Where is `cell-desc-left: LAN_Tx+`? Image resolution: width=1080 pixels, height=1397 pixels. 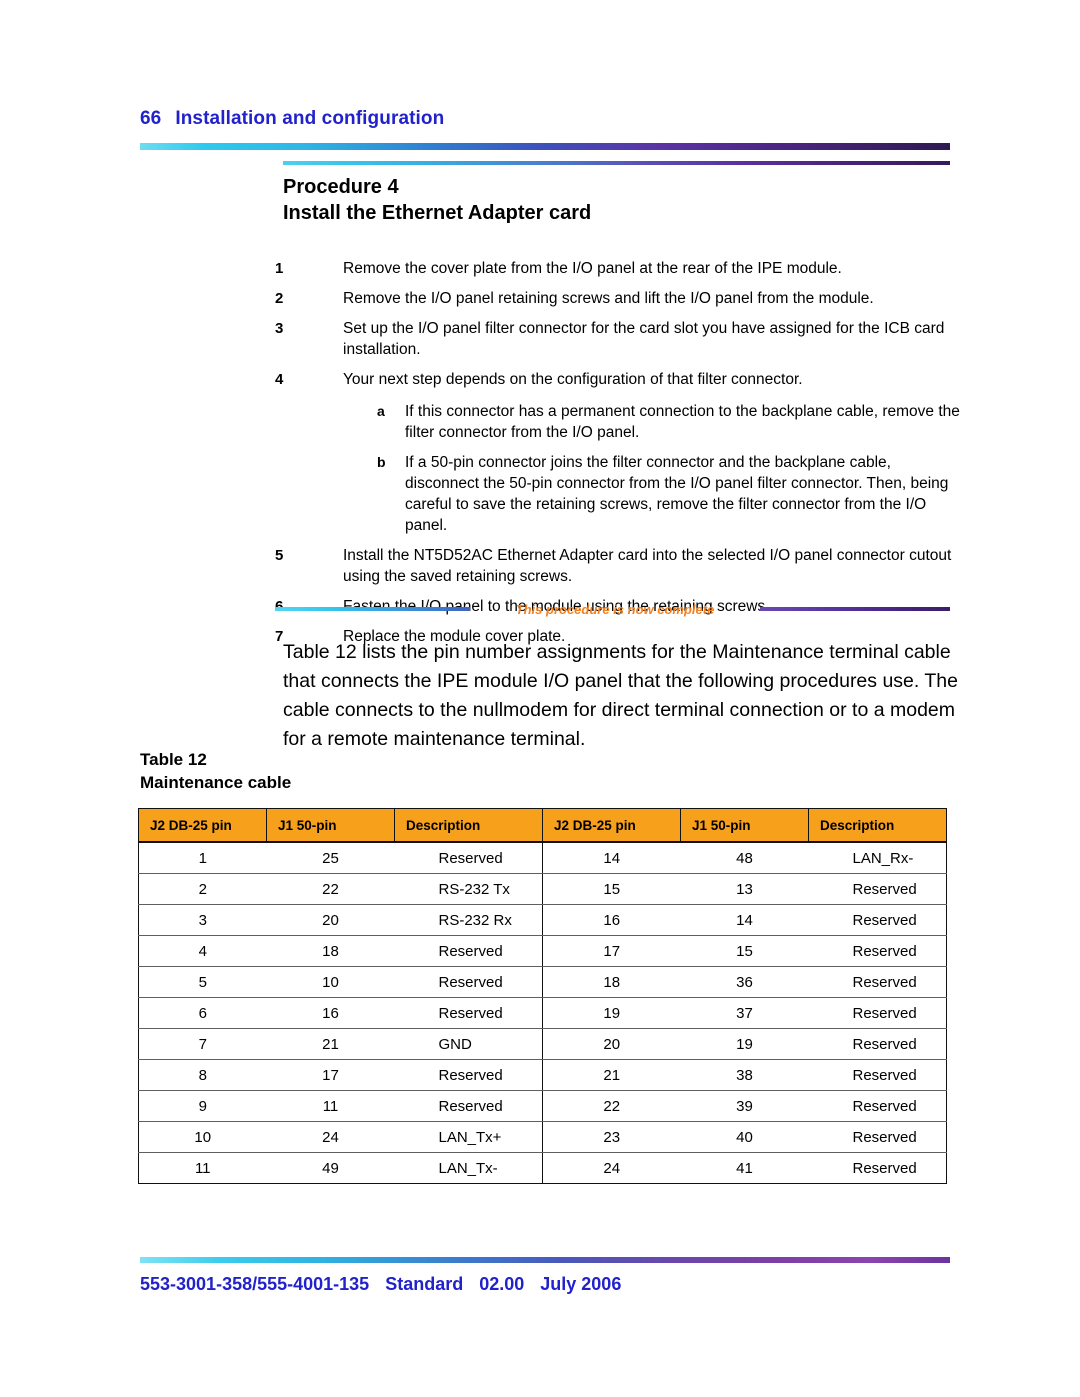 cell-desc-left: LAN_Tx+ is located at coordinates (468, 1137).